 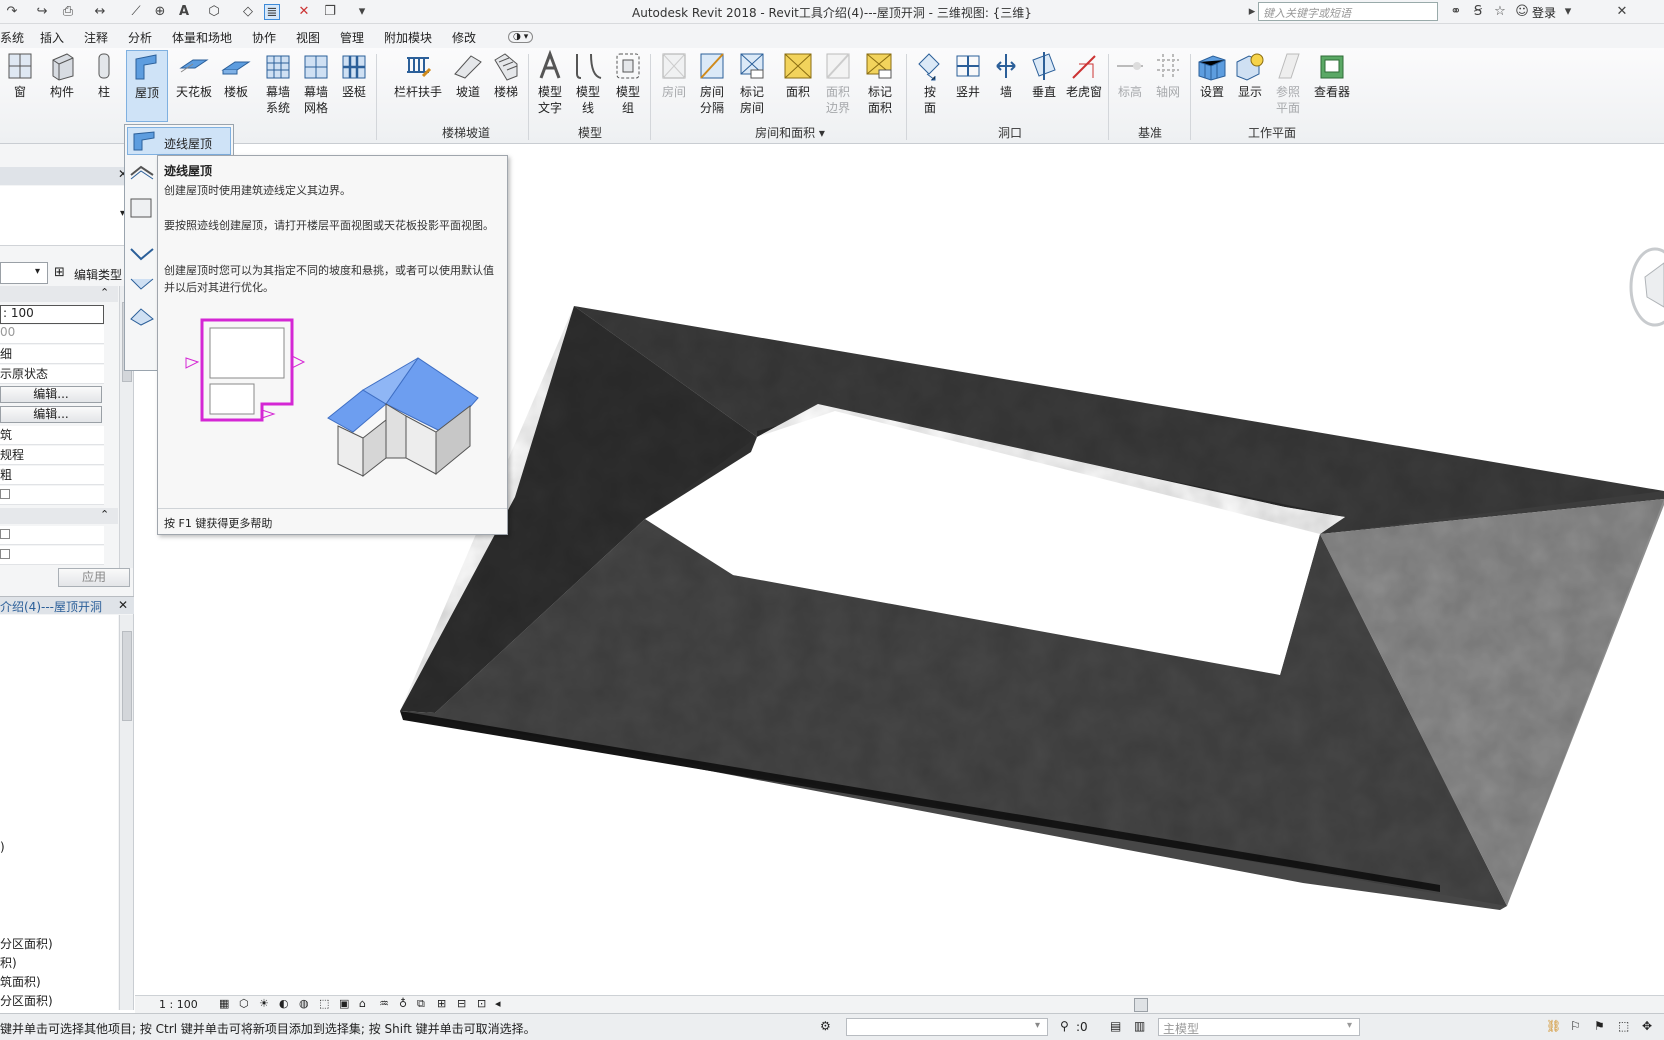 What do you see at coordinates (1599, 1026) in the screenshot?
I see `select-pinned-icon: ⚑` at bounding box center [1599, 1026].